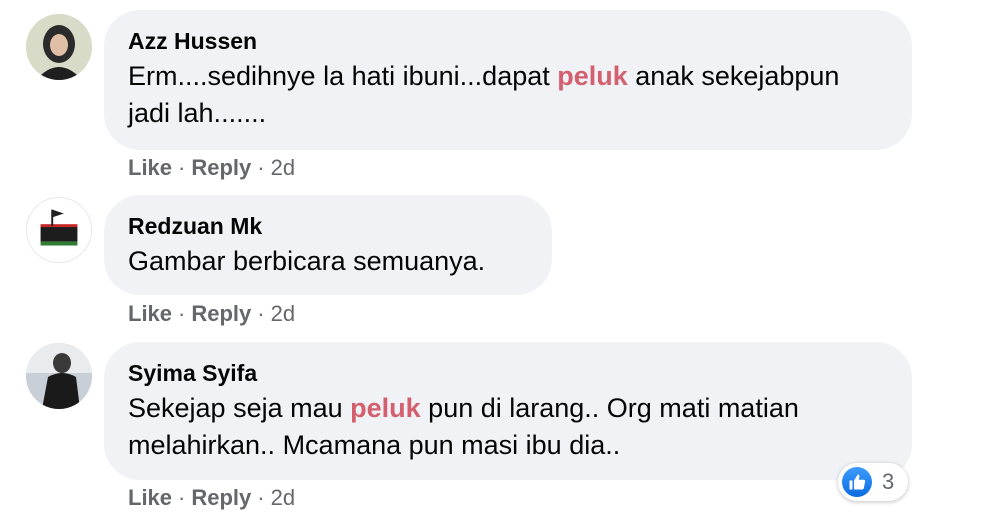 Image resolution: width=986 pixels, height=520 pixels. I want to click on reaction-summary: 3, so click(873, 482).